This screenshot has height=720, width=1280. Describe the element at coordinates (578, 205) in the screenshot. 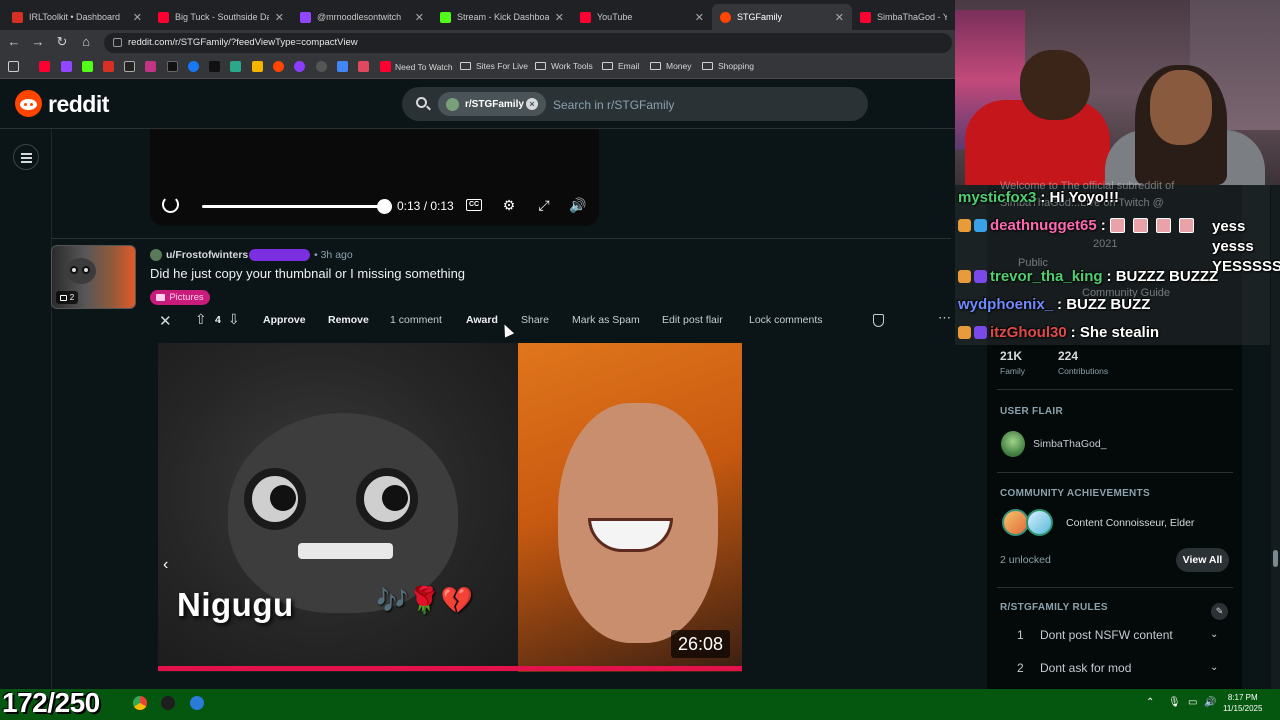

I see `volume-icon: 🔊` at that location.